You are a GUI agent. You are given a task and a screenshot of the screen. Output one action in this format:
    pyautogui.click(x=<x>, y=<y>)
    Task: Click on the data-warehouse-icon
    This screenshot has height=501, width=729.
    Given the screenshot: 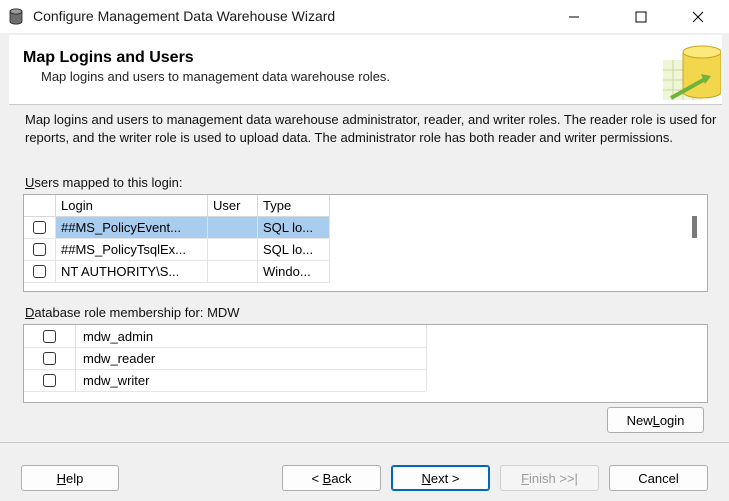 What is the action you would take?
    pyautogui.click(x=692, y=72)
    